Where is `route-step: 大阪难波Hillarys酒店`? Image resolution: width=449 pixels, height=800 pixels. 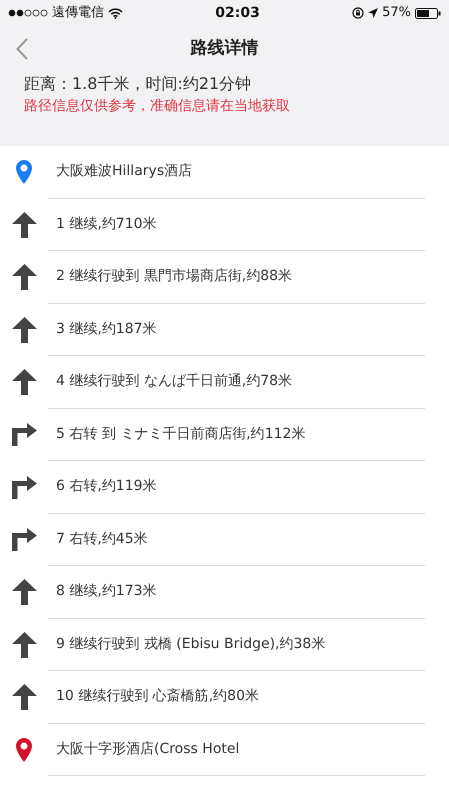 route-step: 大阪难波Hillarys酒店 is located at coordinates (124, 171).